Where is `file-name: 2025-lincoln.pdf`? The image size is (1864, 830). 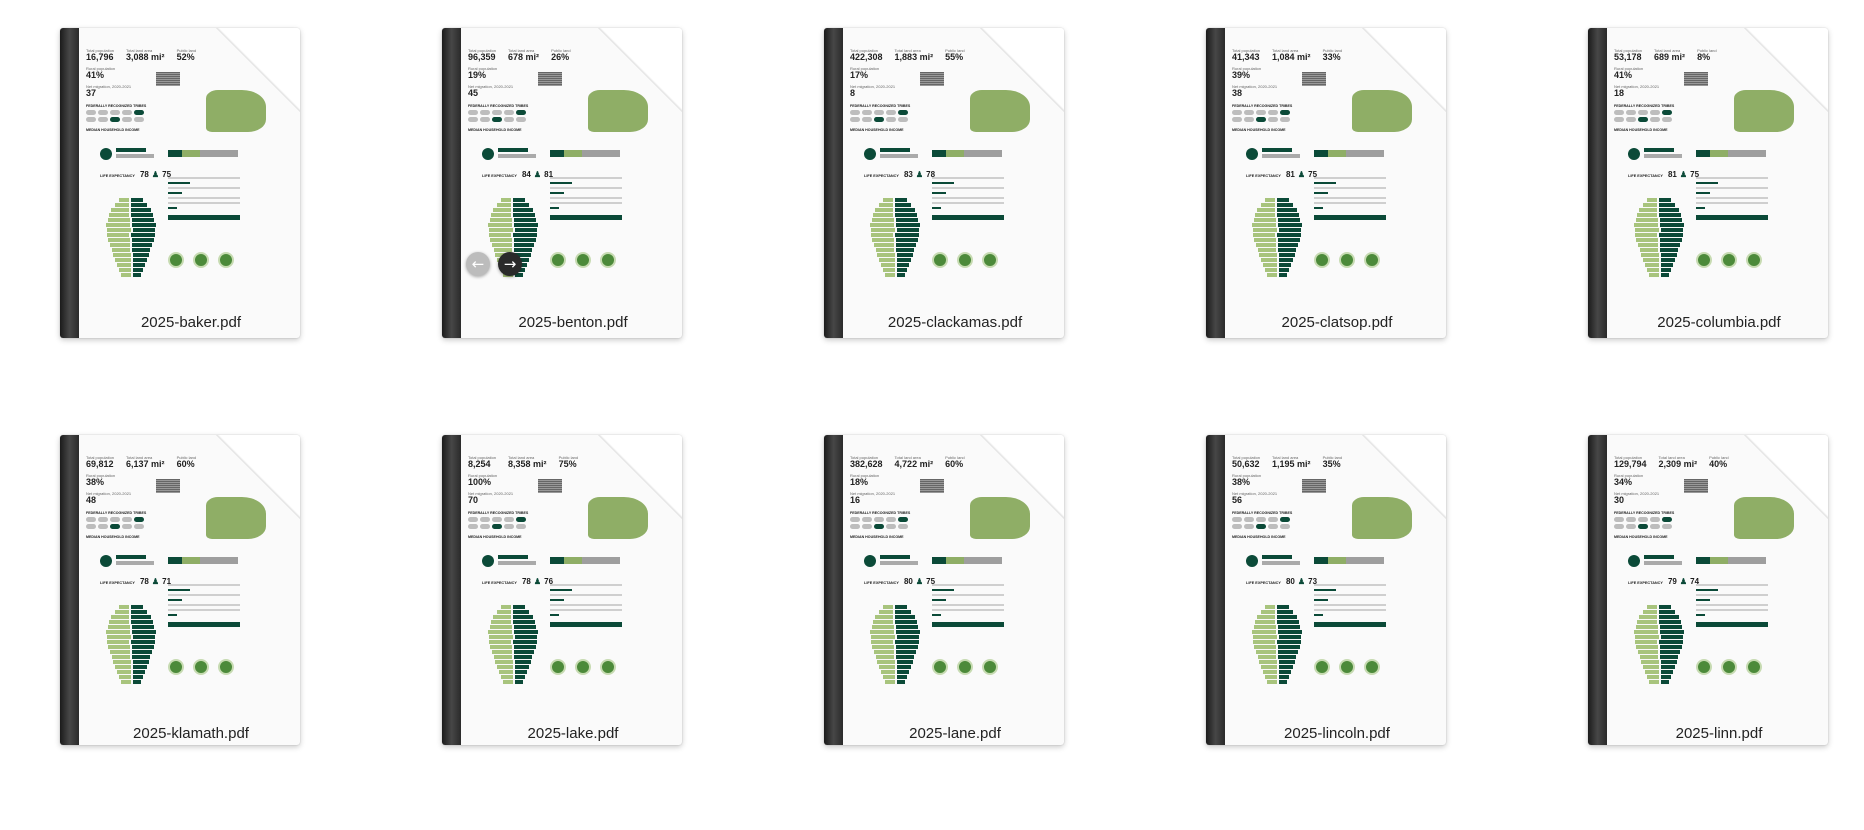
file-name: 2025-lincoln.pdf is located at coordinates (1337, 733).